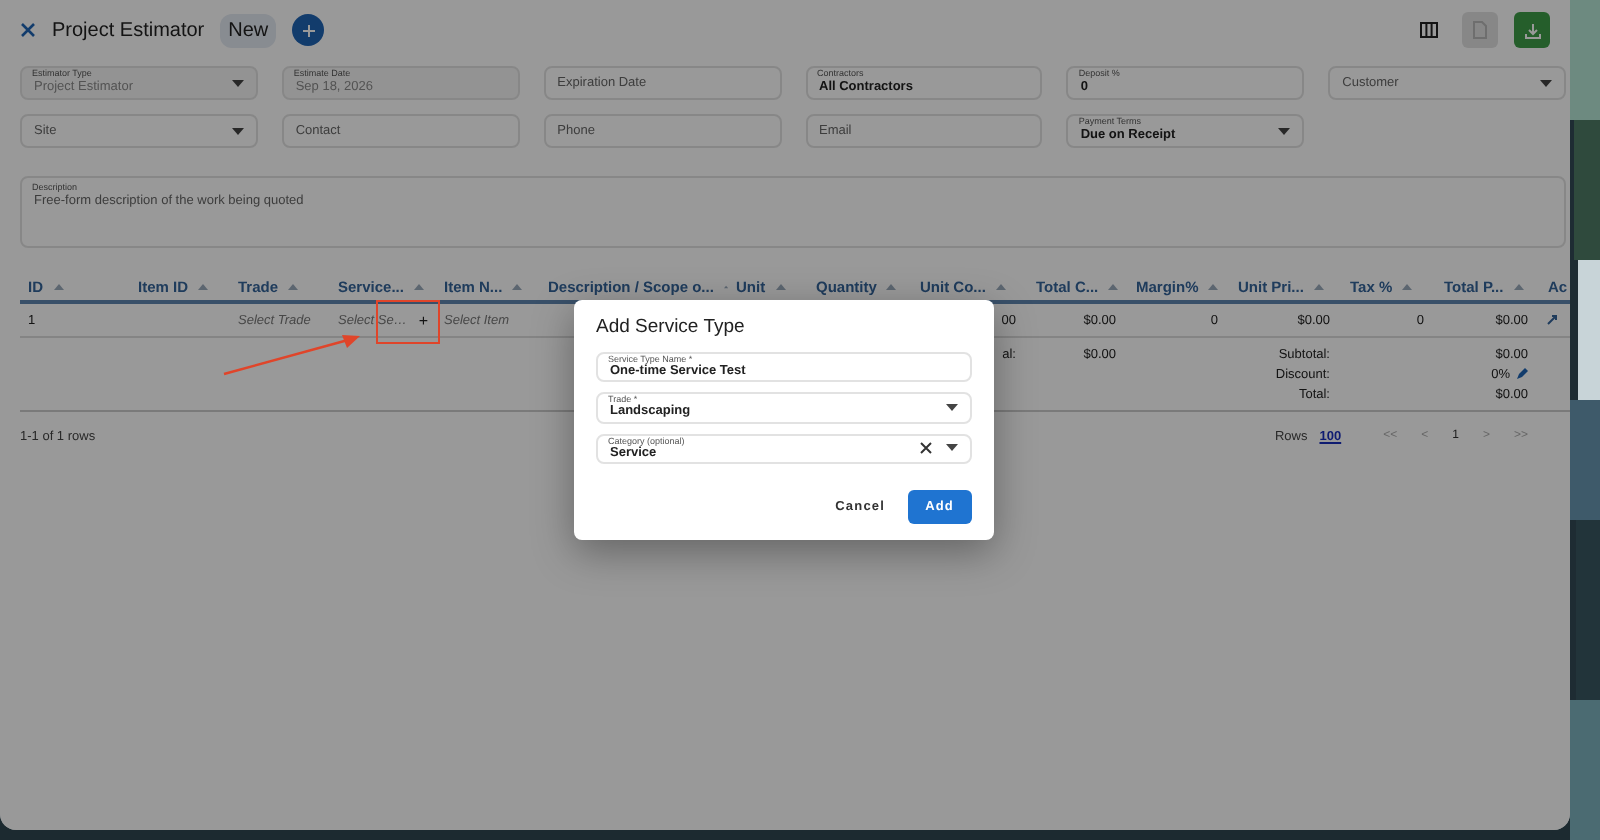 This screenshot has height=840, width=1600. I want to click on download-button, so click(1532, 30).